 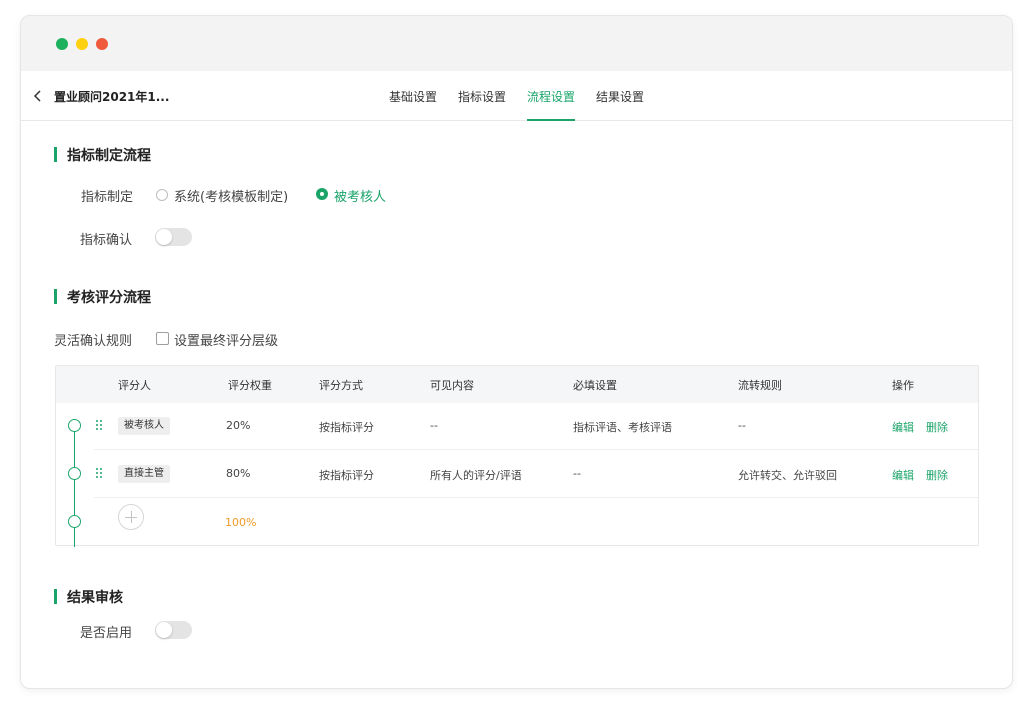 What do you see at coordinates (250, 385) in the screenshot?
I see `th-weight: 评分权重` at bounding box center [250, 385].